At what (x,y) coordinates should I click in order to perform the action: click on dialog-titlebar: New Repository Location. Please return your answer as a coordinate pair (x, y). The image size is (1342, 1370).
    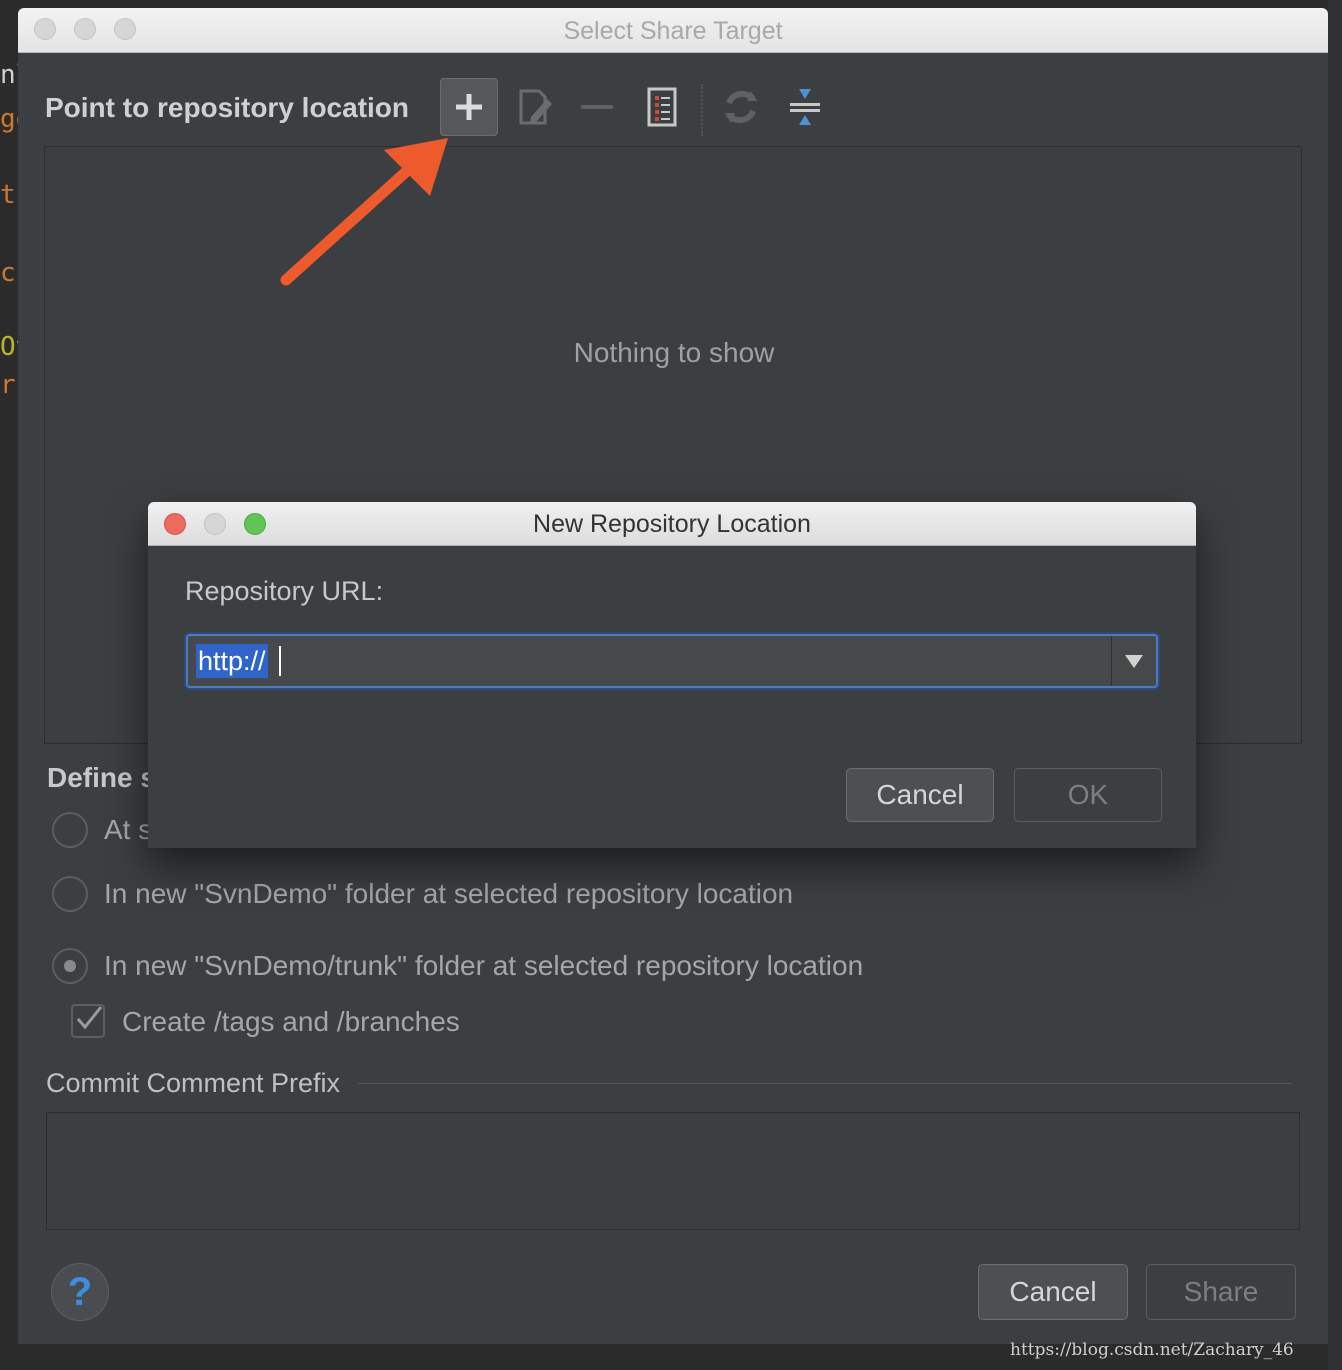
    Looking at the image, I should click on (672, 524).